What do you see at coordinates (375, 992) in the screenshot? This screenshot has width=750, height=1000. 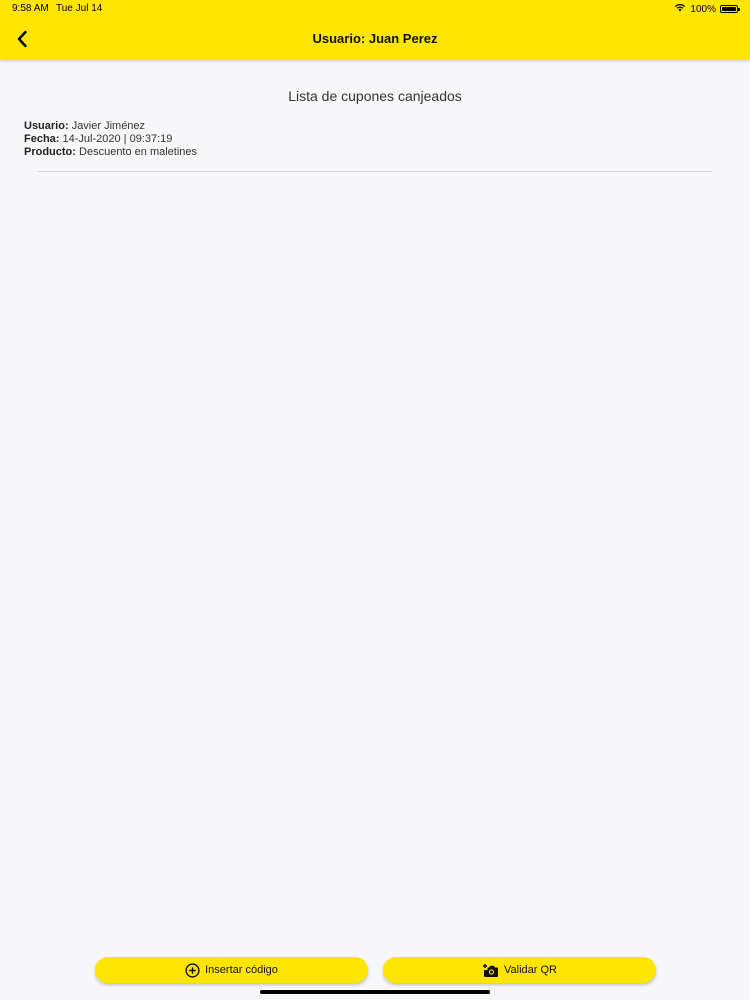 I see `home-indicator` at bounding box center [375, 992].